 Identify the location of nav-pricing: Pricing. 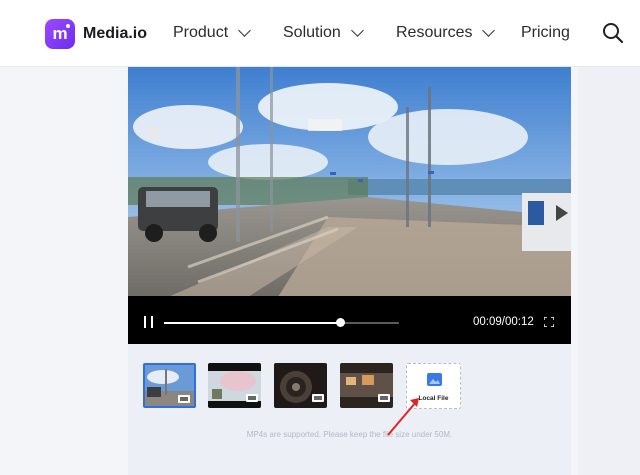
(545, 33).